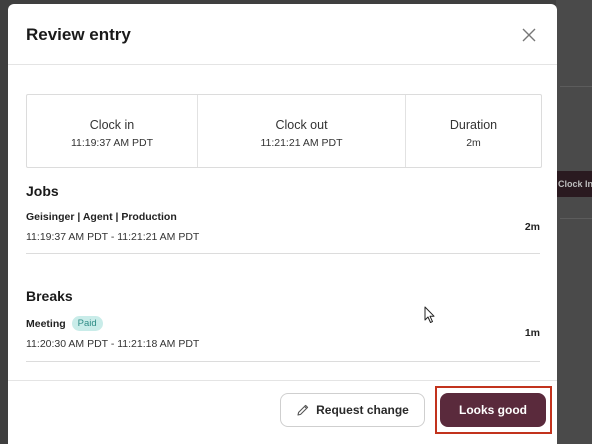 This screenshot has height=444, width=592. What do you see at coordinates (282, 34) in the screenshot?
I see `dialog-header: Review entry` at bounding box center [282, 34].